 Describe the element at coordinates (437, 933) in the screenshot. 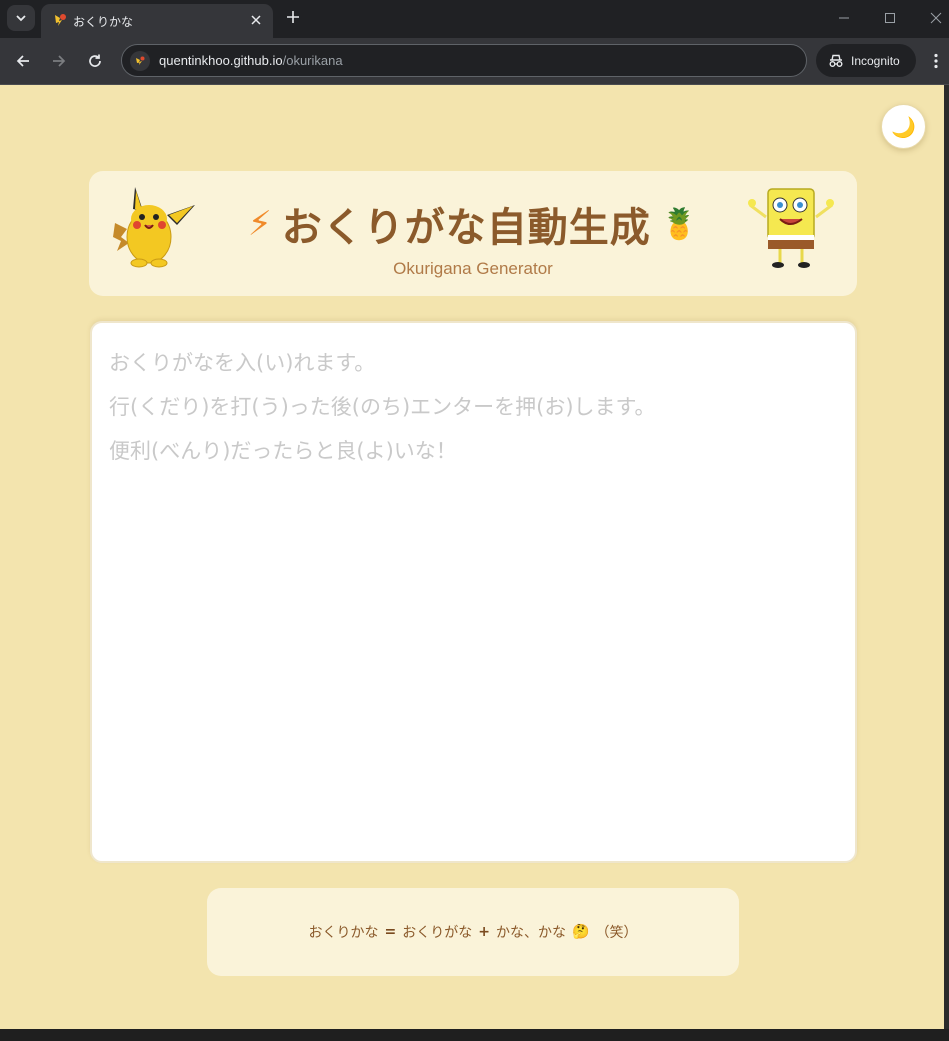

I see `footer-term-okurigana: おくりがな` at that location.